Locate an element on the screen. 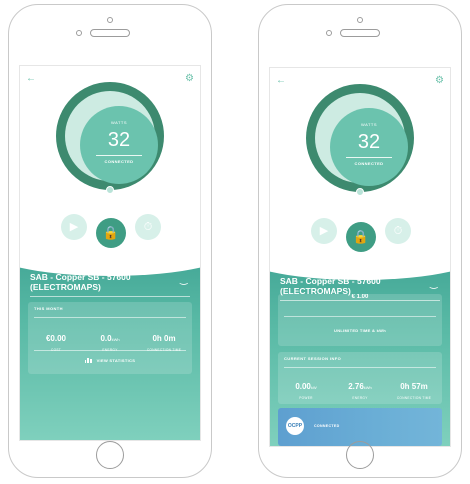  stat-cost: €0.00 COST is located at coordinates (56, 343).